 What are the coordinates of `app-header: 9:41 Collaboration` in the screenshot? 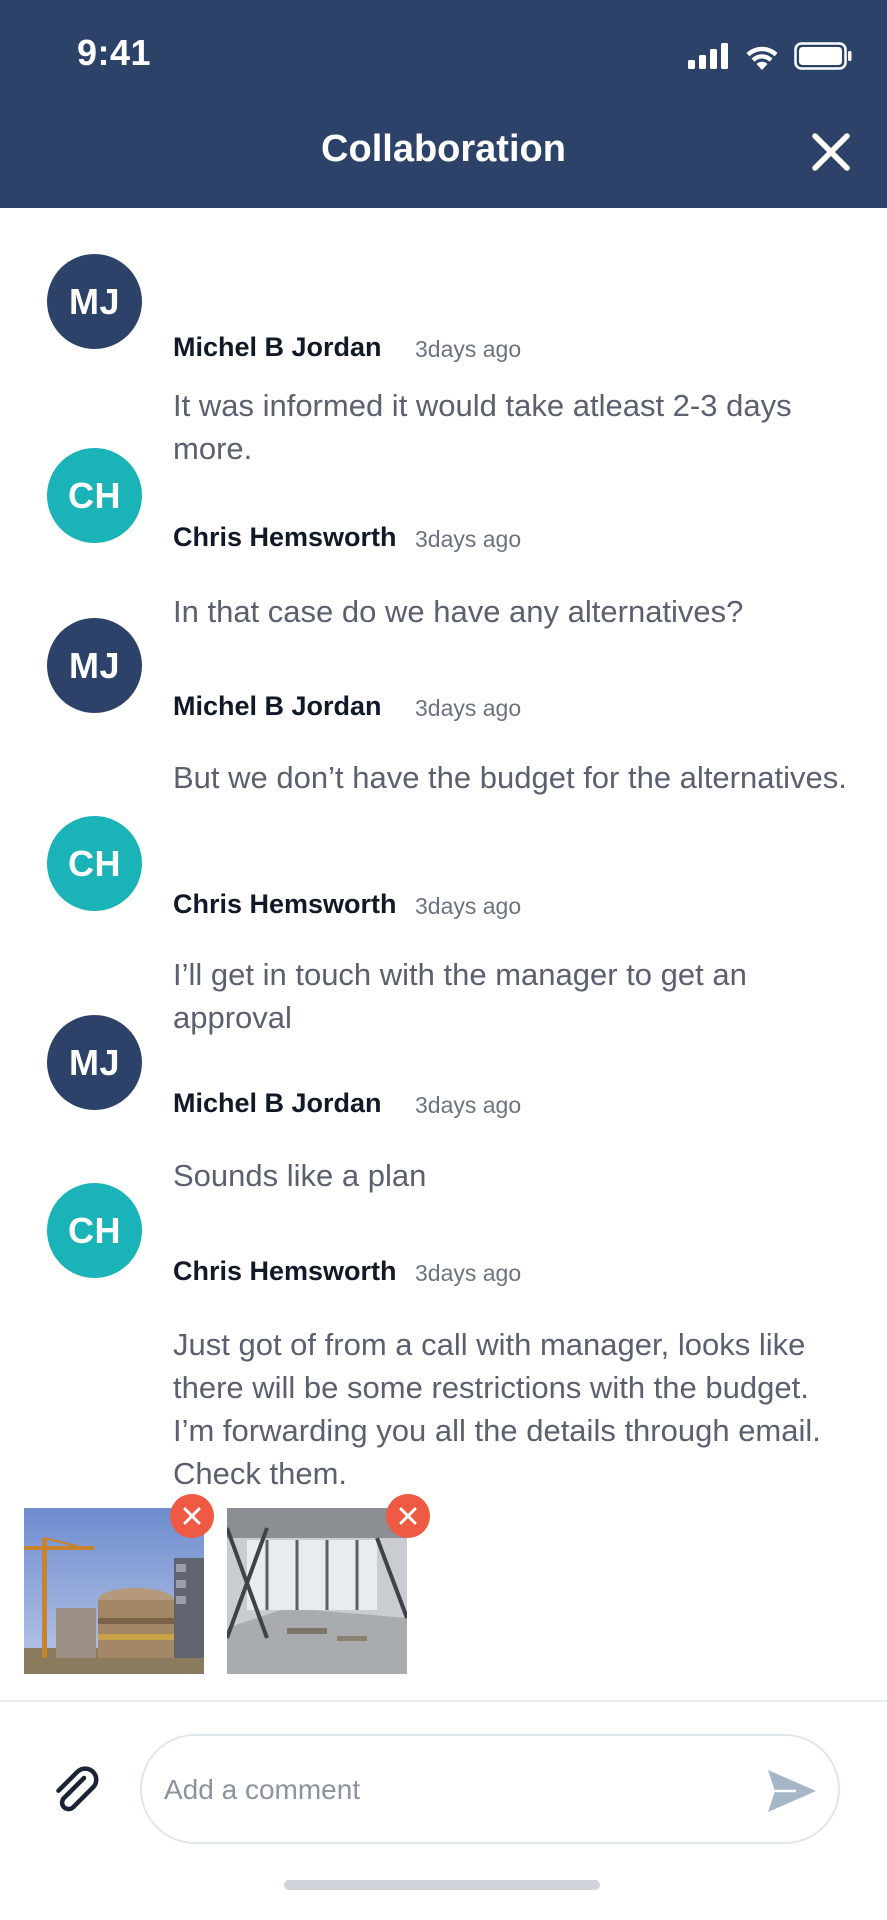 It's located at (443, 104).